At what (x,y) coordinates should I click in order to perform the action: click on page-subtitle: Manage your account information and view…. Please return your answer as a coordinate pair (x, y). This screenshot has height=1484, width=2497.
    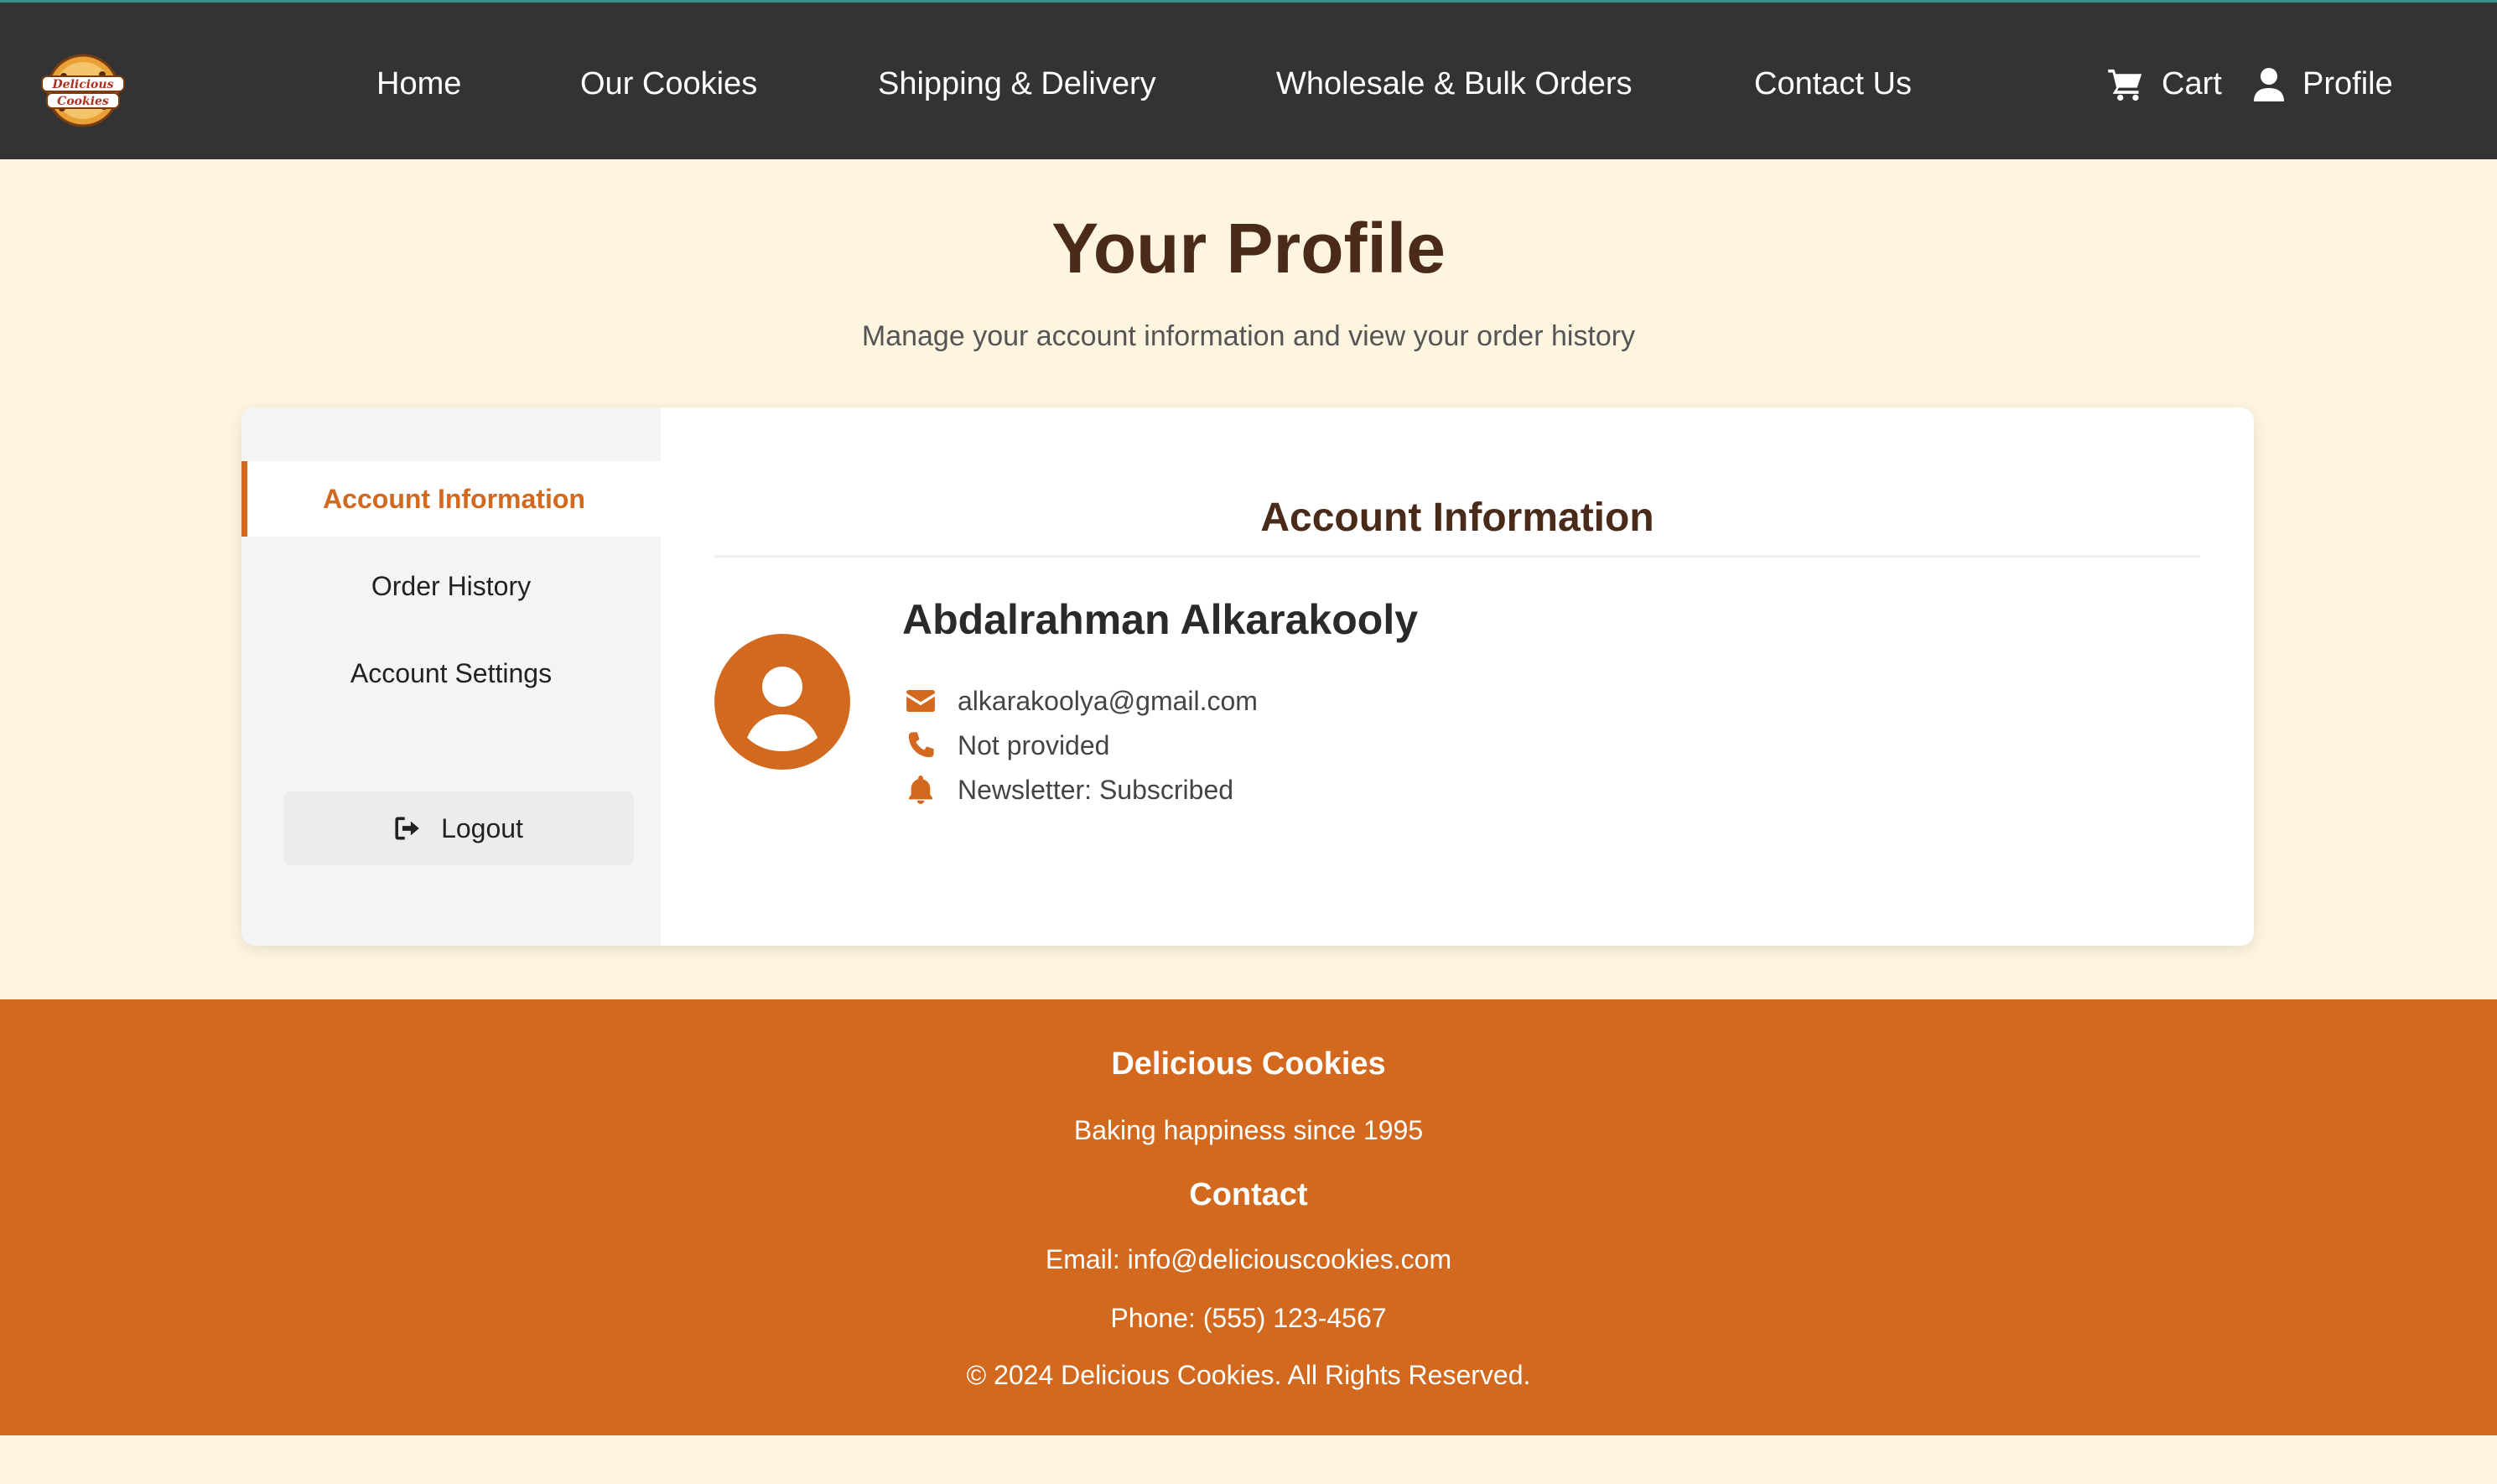
    Looking at the image, I should click on (1248, 336).